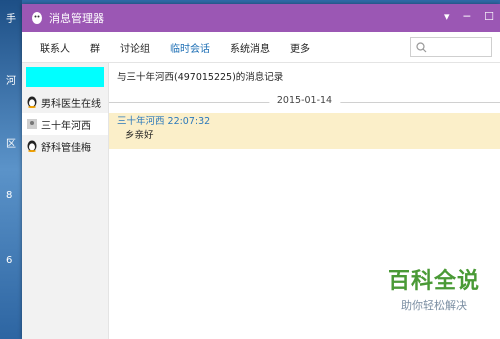 The image size is (500, 339). I want to click on tab-groups: 群, so click(95, 47).